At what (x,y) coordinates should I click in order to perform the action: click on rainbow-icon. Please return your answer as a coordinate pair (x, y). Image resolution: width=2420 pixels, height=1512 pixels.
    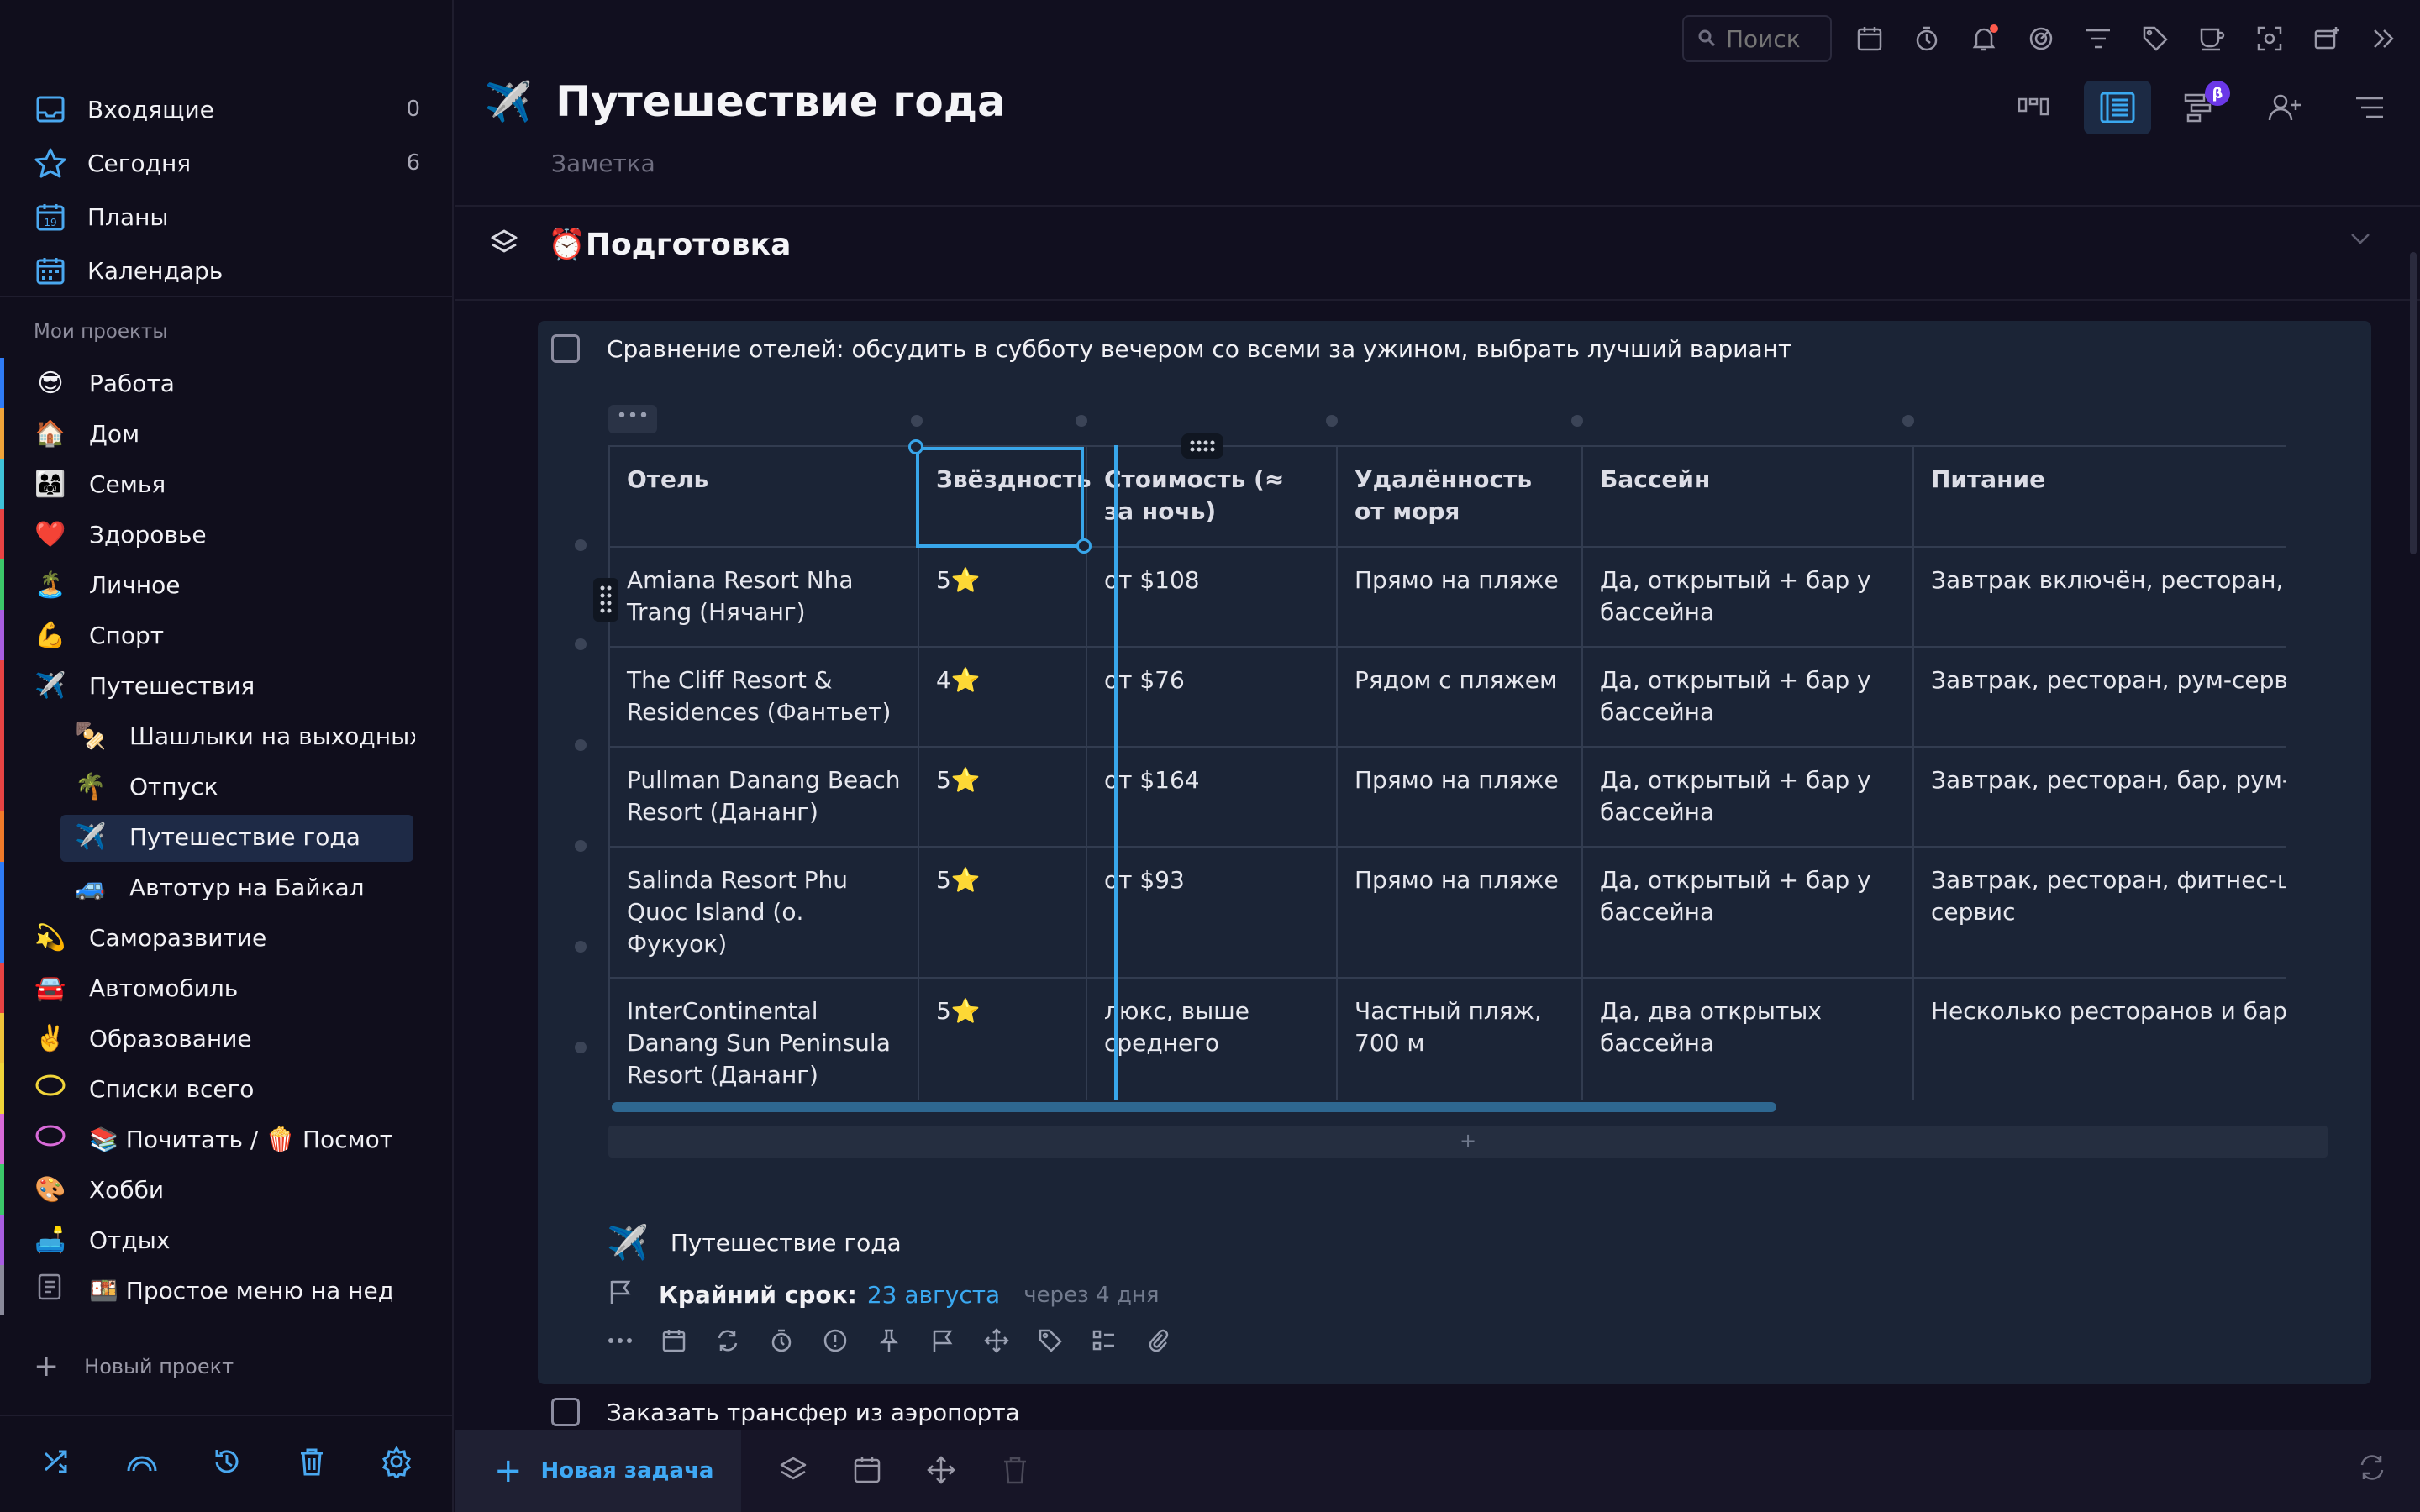
    Looking at the image, I should click on (142, 1461).